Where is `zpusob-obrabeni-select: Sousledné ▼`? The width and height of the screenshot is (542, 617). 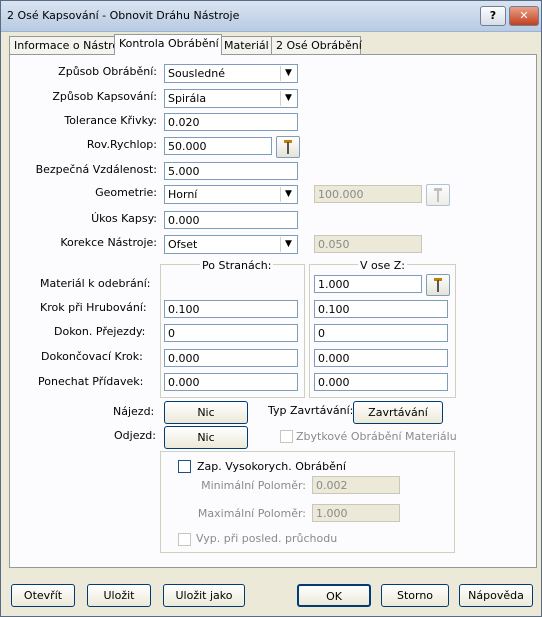
zpusob-obrabeni-select: Sousledné ▼ is located at coordinates (231, 73).